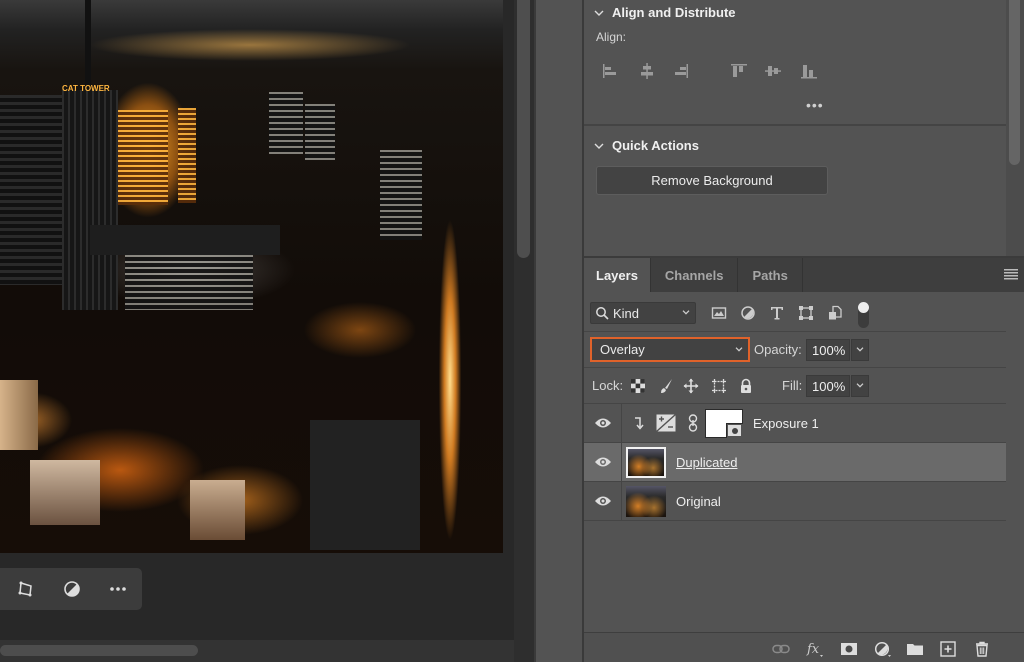 The image size is (1024, 662). Describe the element at coordinates (99, 650) in the screenshot. I see `horizontal-scroll-thumb` at that location.